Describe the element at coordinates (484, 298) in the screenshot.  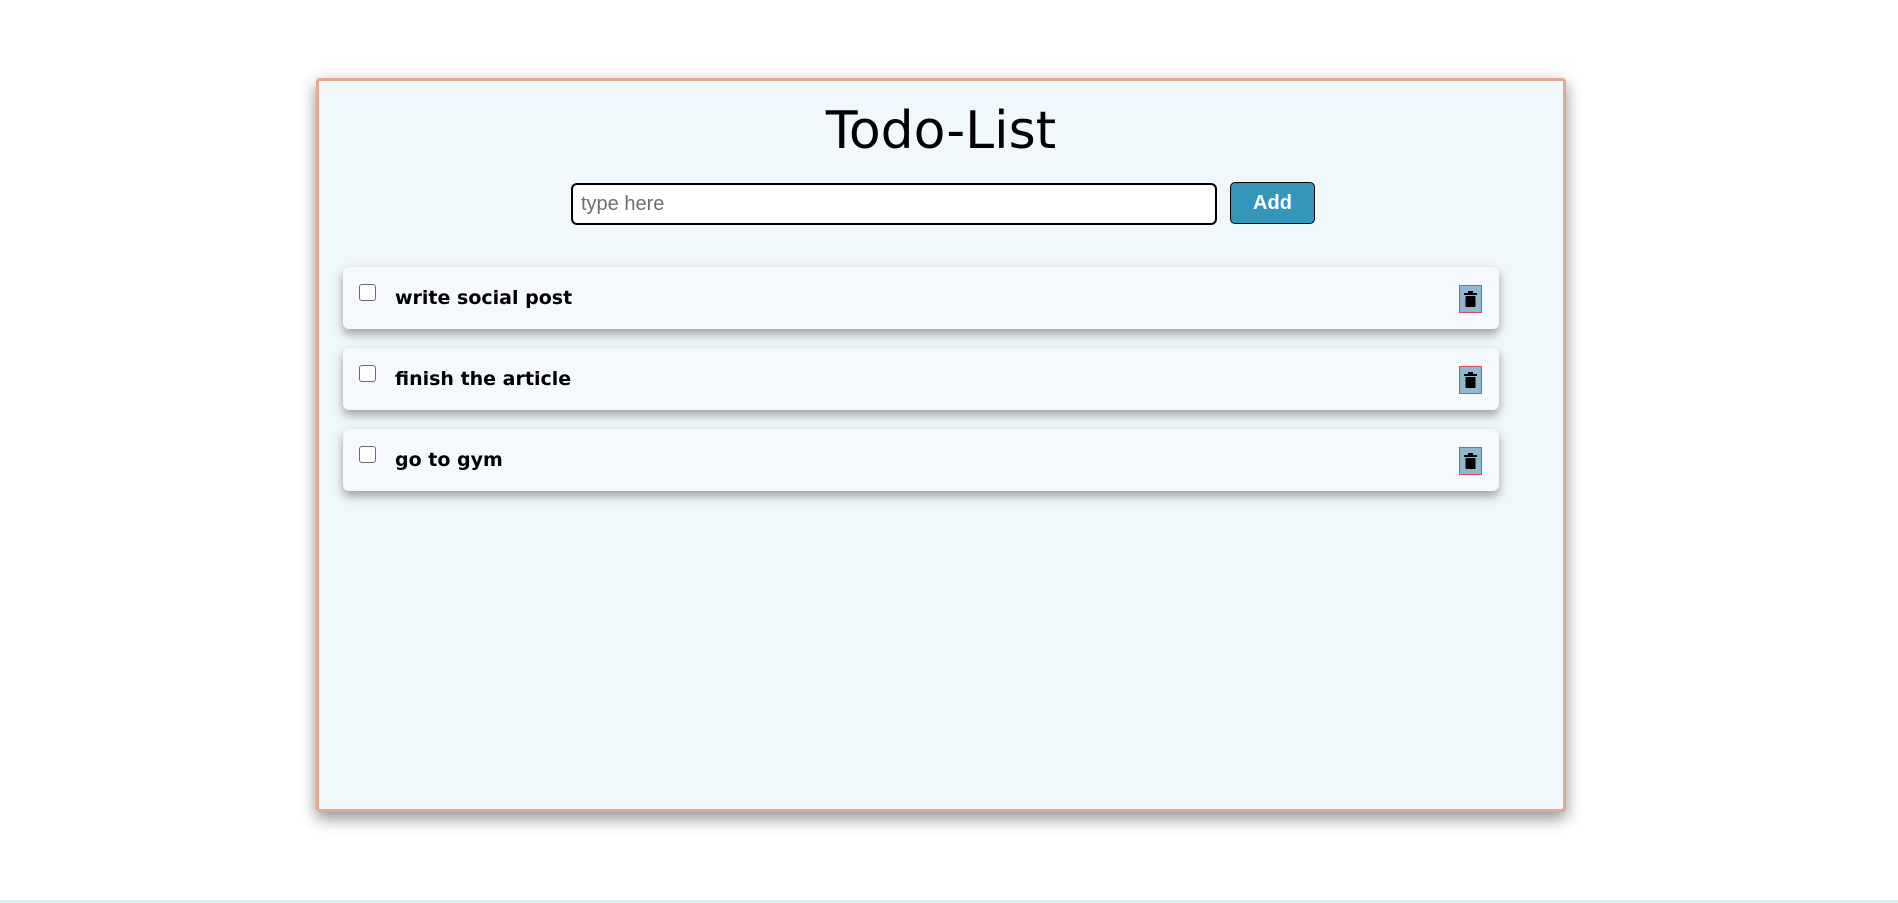
I see `todo-text: write social post` at that location.